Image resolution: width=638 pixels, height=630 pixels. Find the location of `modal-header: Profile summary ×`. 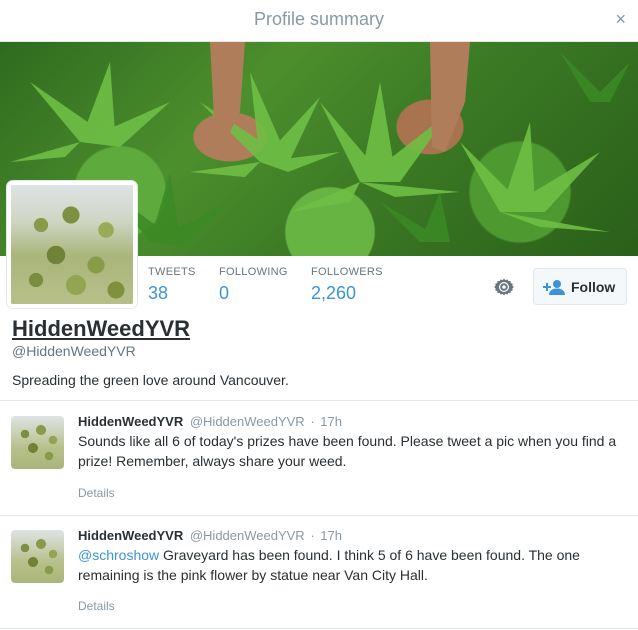

modal-header: Profile summary × is located at coordinates (319, 21).